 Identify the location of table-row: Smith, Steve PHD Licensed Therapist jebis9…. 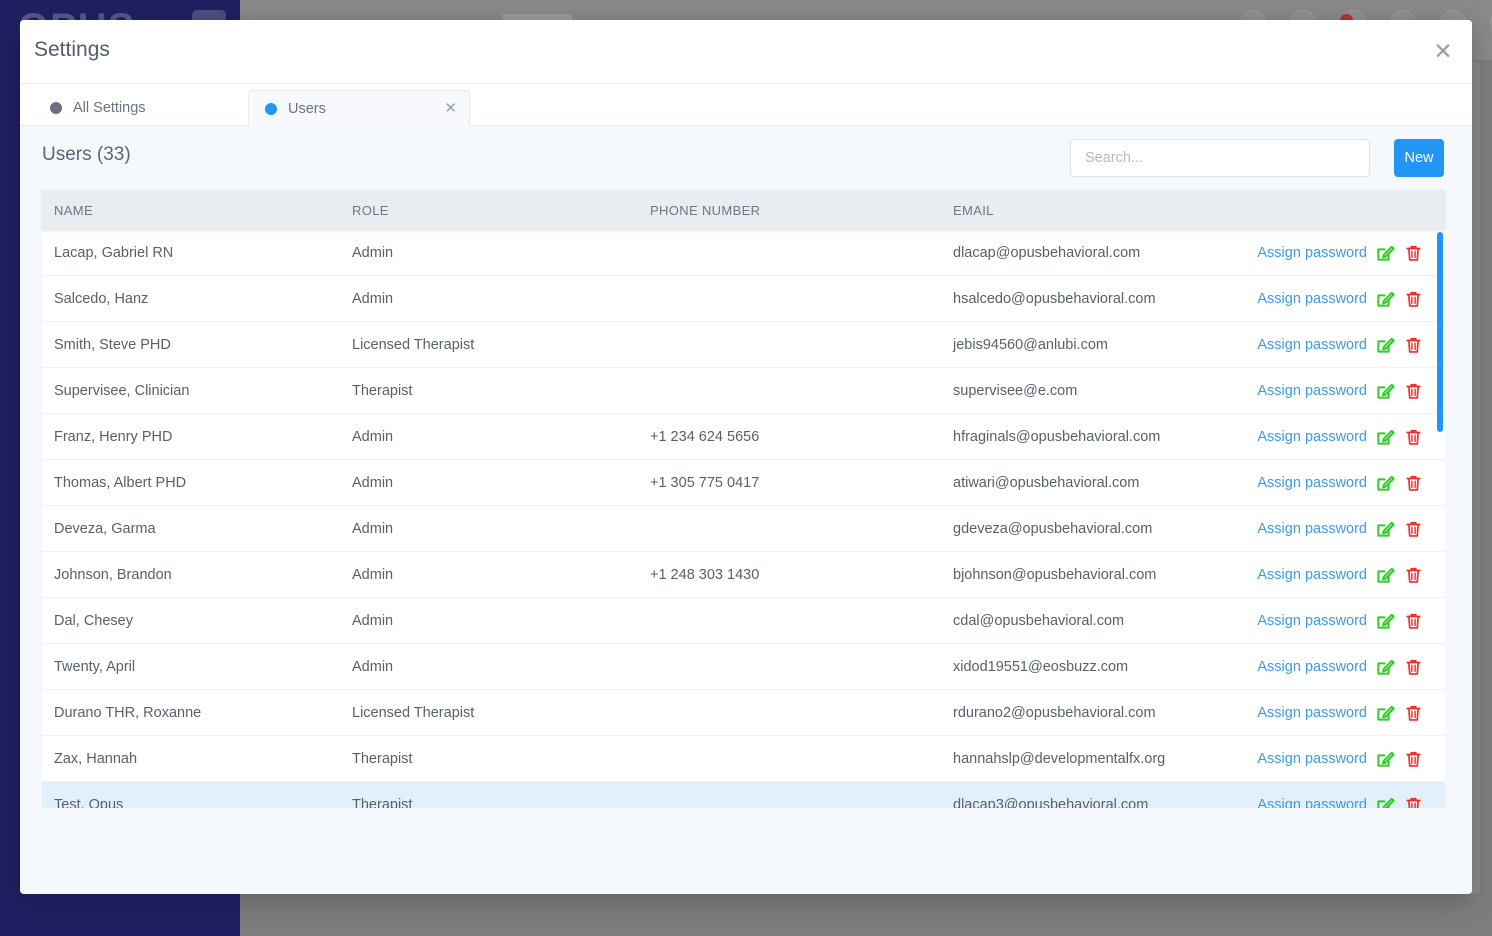
(743, 345).